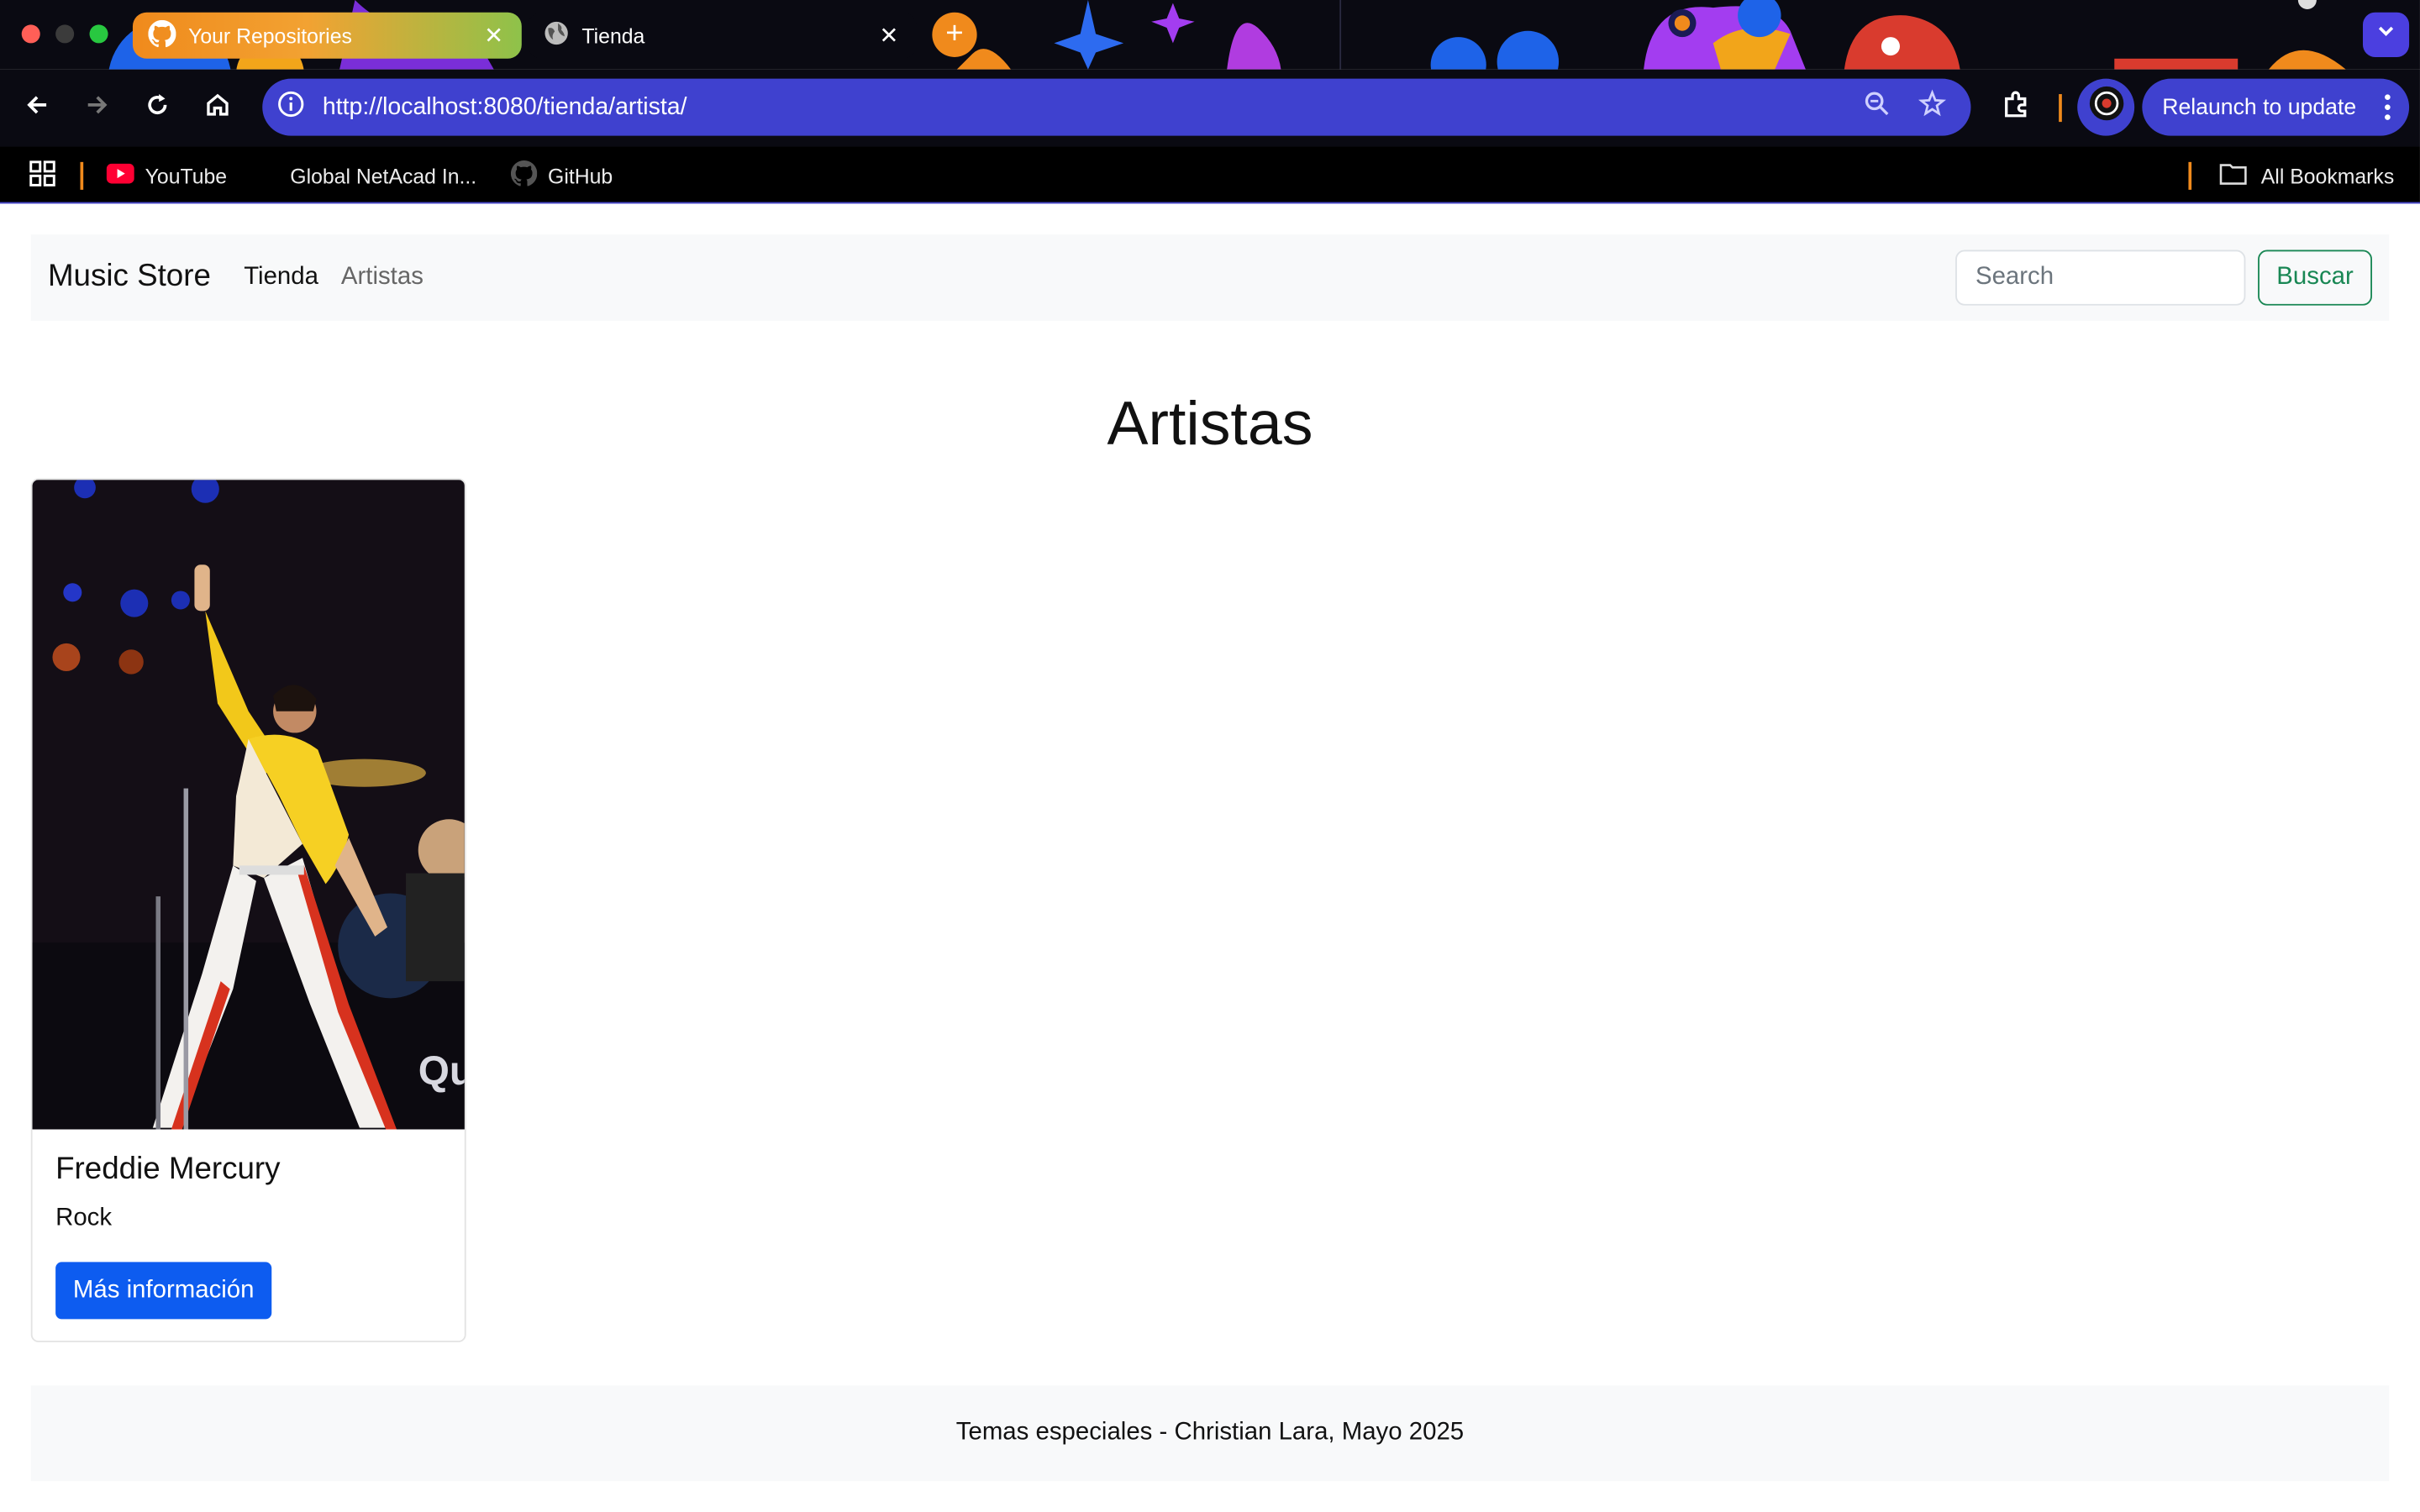  What do you see at coordinates (248, 805) in the screenshot?
I see `artist-photo: Qu` at bounding box center [248, 805].